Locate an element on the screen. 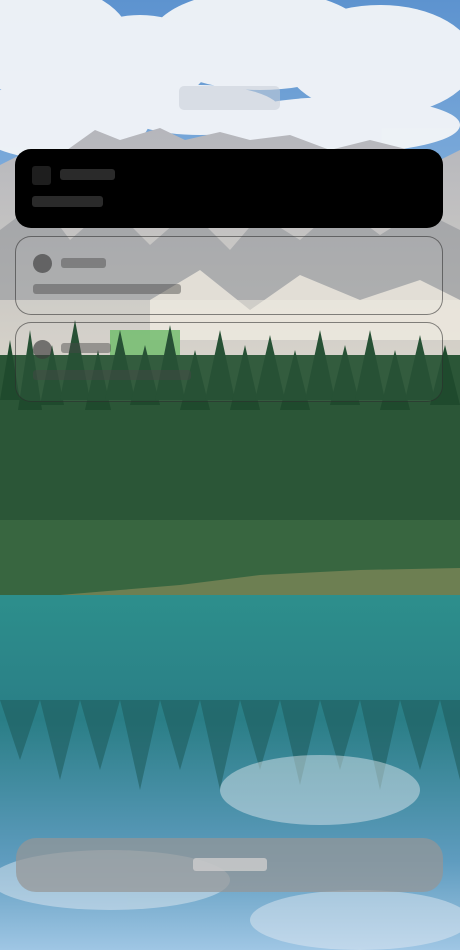 This screenshot has width=460, height=950. app-icon is located at coordinates (41, 175).